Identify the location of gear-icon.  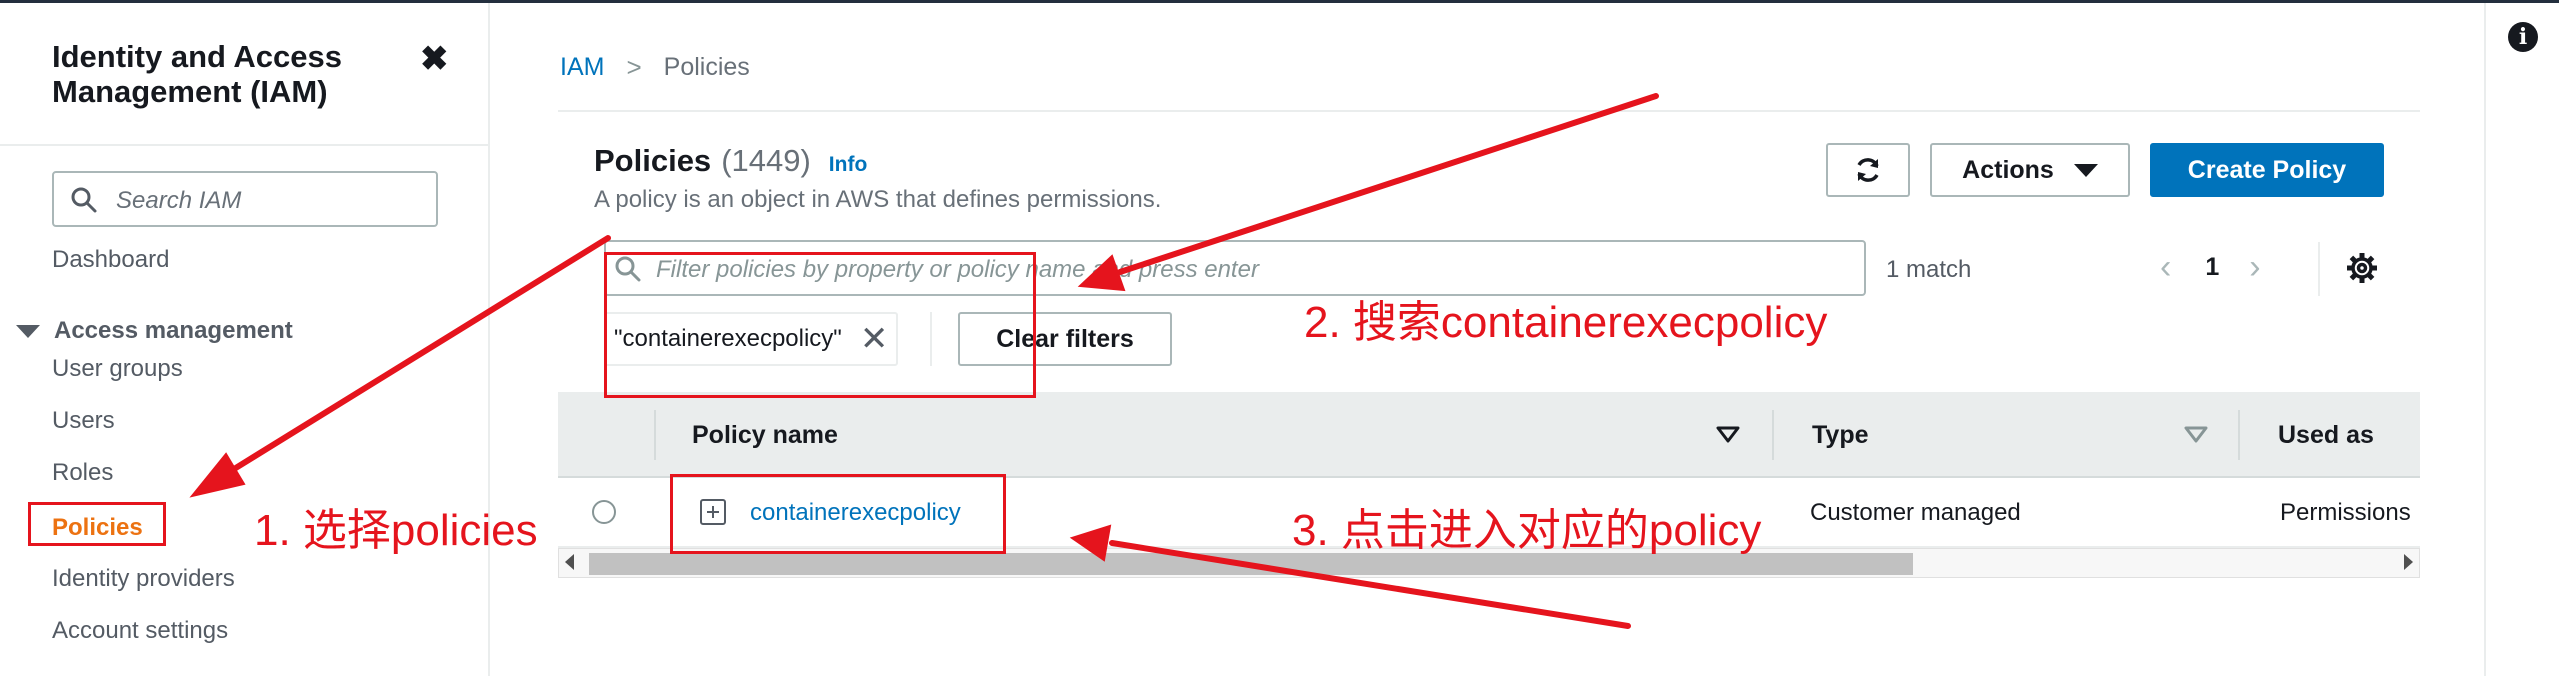
(2362, 268).